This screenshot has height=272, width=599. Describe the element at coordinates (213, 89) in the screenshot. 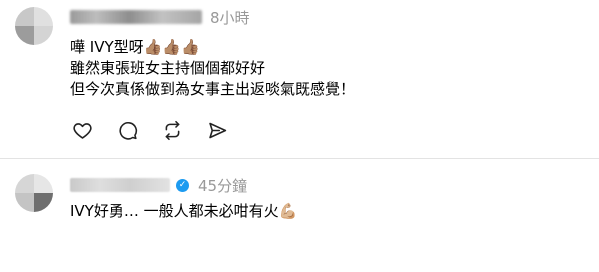

I see `comment-line: 但今次真係做到為女事主出返啖氣既感覺！` at that location.